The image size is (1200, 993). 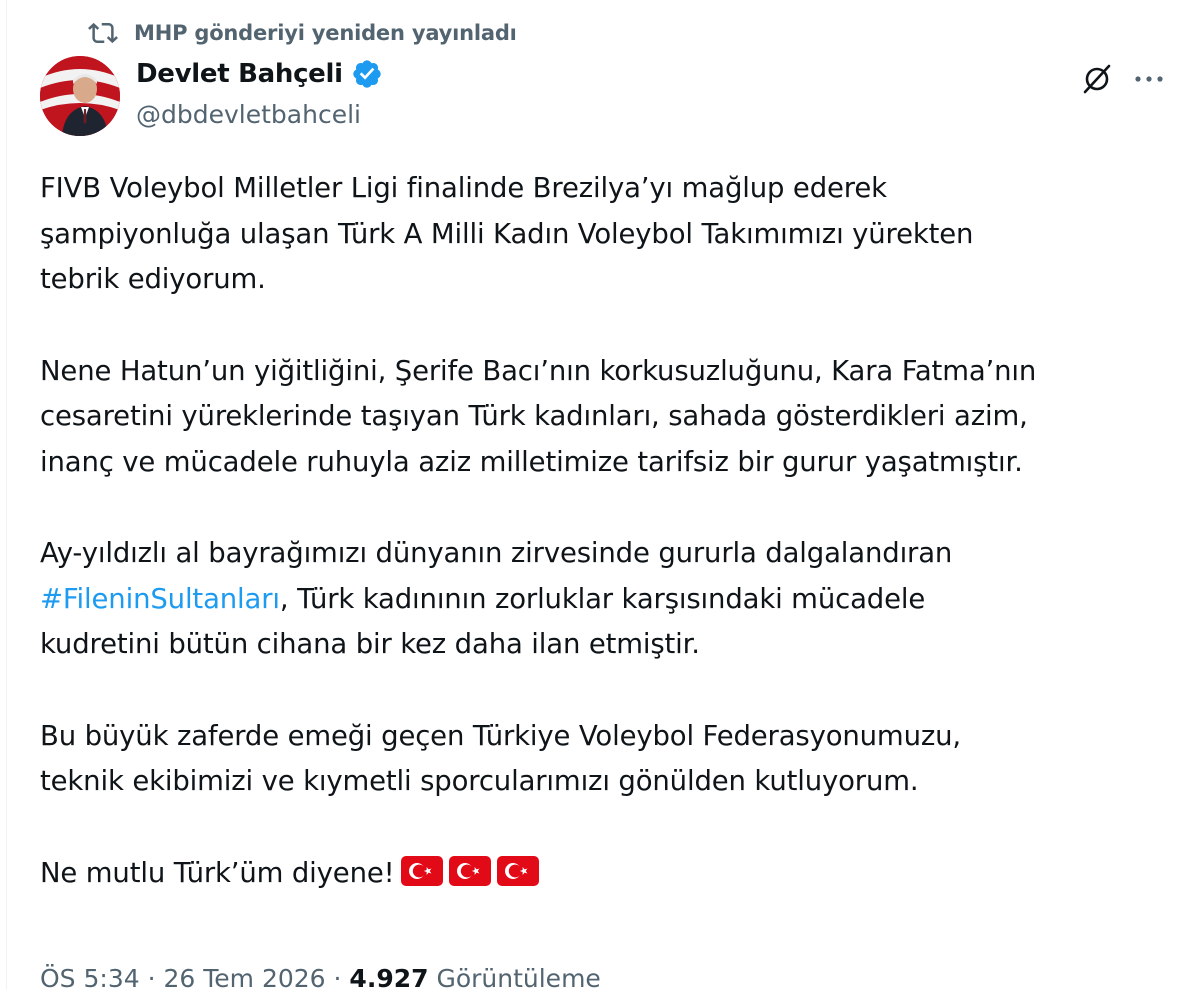 What do you see at coordinates (80, 96) in the screenshot?
I see `avatar` at bounding box center [80, 96].